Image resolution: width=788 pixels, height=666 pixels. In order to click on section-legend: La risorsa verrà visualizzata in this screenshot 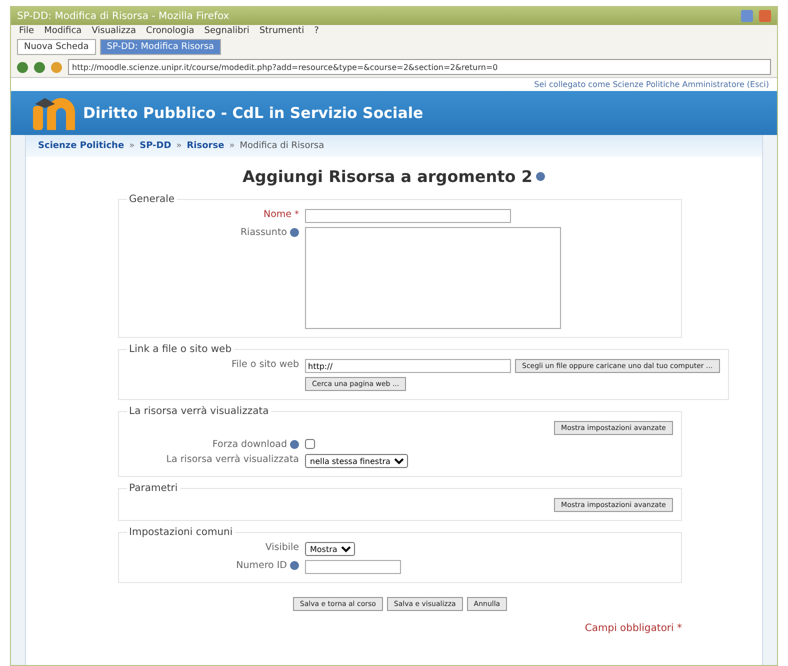, I will do `click(199, 411)`.